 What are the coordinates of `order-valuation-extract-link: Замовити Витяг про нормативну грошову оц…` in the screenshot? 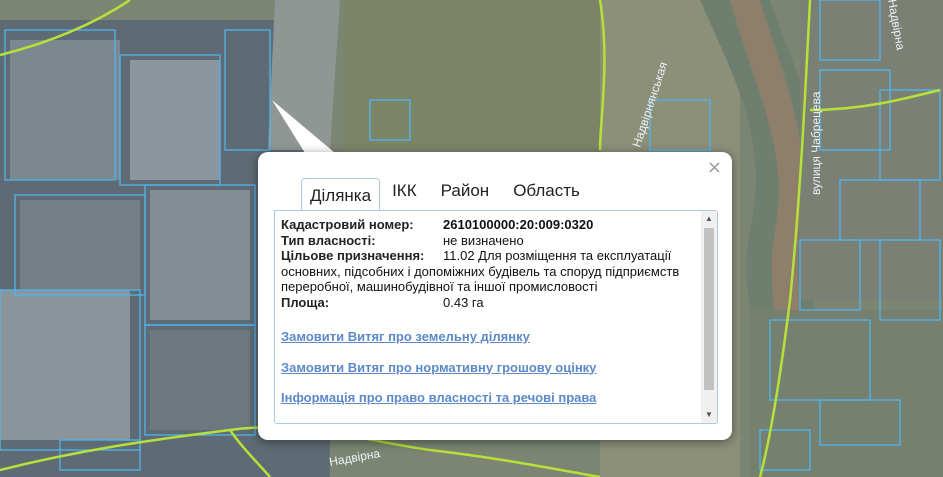 It's located at (490, 368).